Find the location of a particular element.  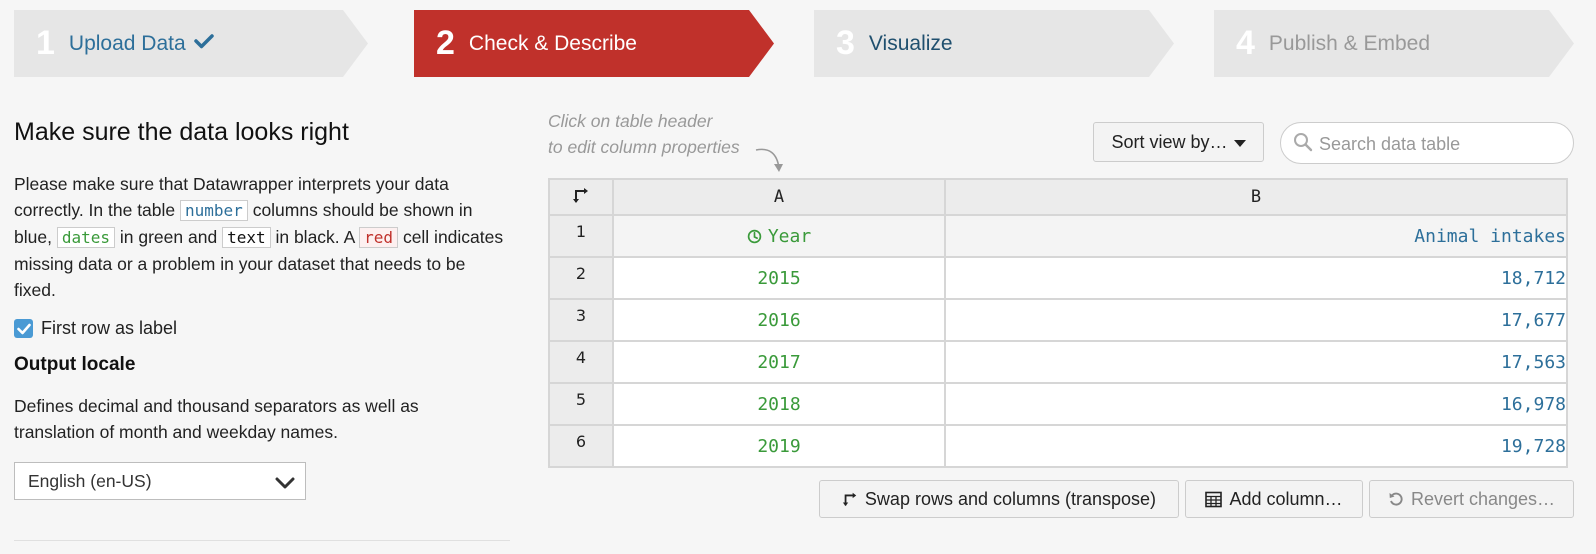

row-number: 5 is located at coordinates (581, 404).